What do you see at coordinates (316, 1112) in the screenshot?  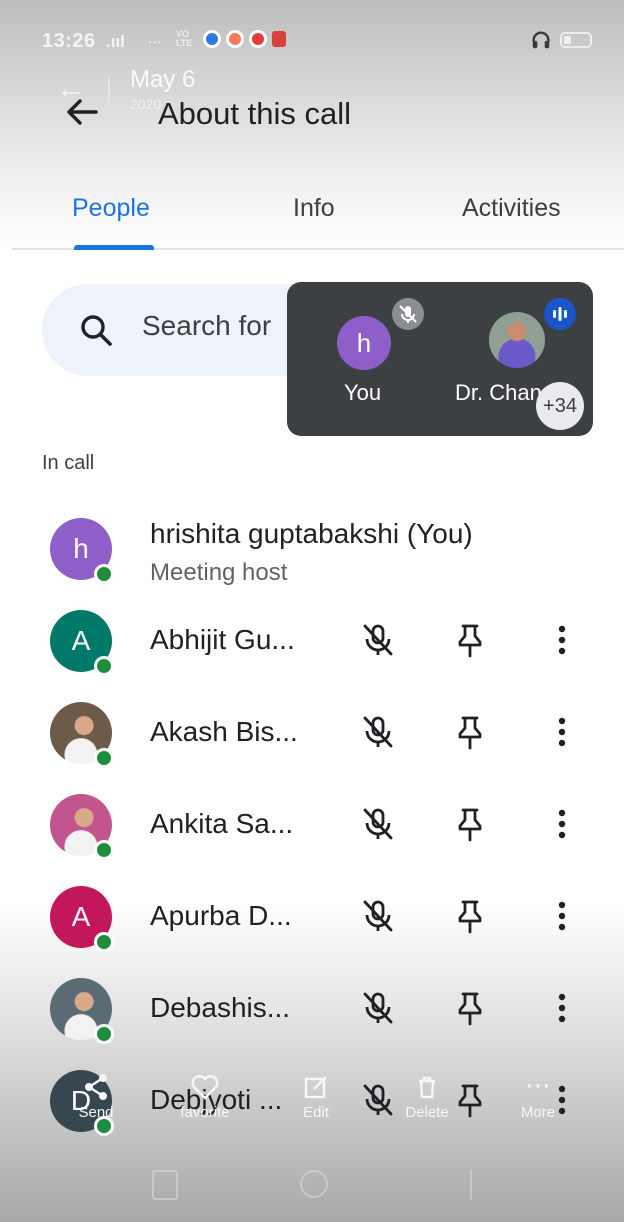 I see `ghost-edit-label: Edit` at bounding box center [316, 1112].